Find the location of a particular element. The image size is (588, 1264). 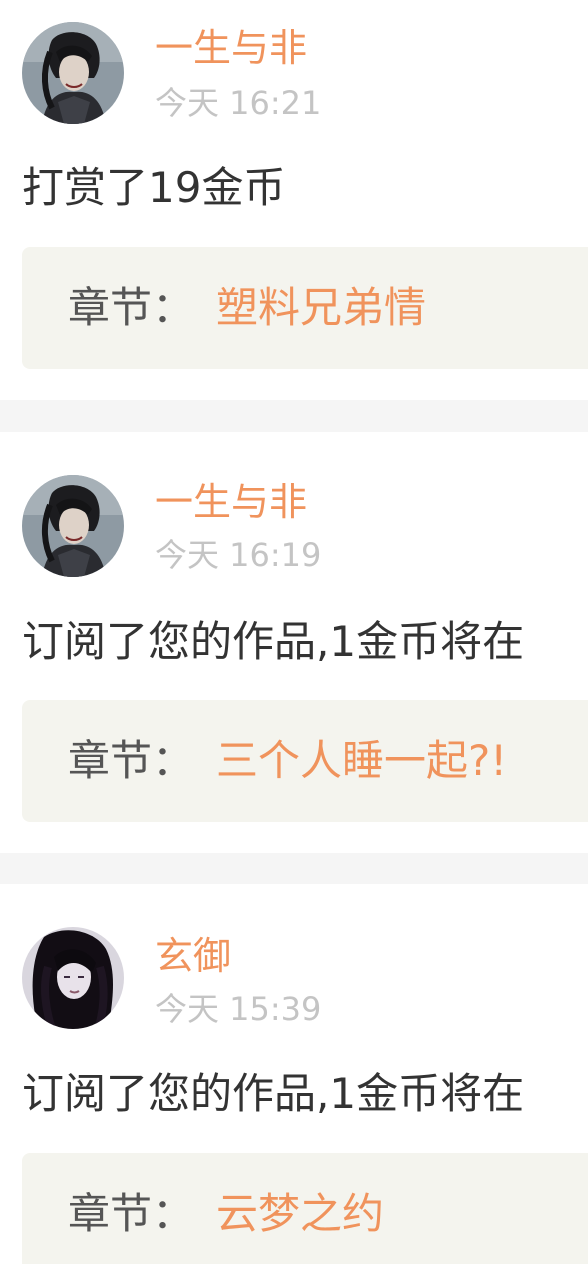

anime-girl-avatar-icon is located at coordinates (73, 978).